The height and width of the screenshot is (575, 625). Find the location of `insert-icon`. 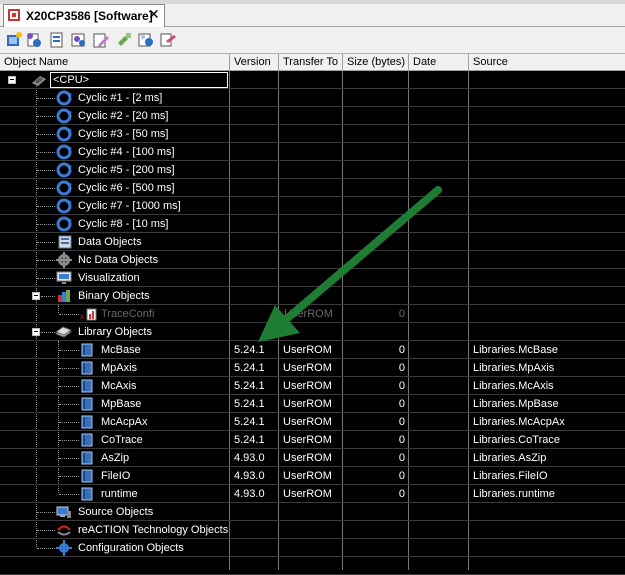

insert-icon is located at coordinates (34, 40).